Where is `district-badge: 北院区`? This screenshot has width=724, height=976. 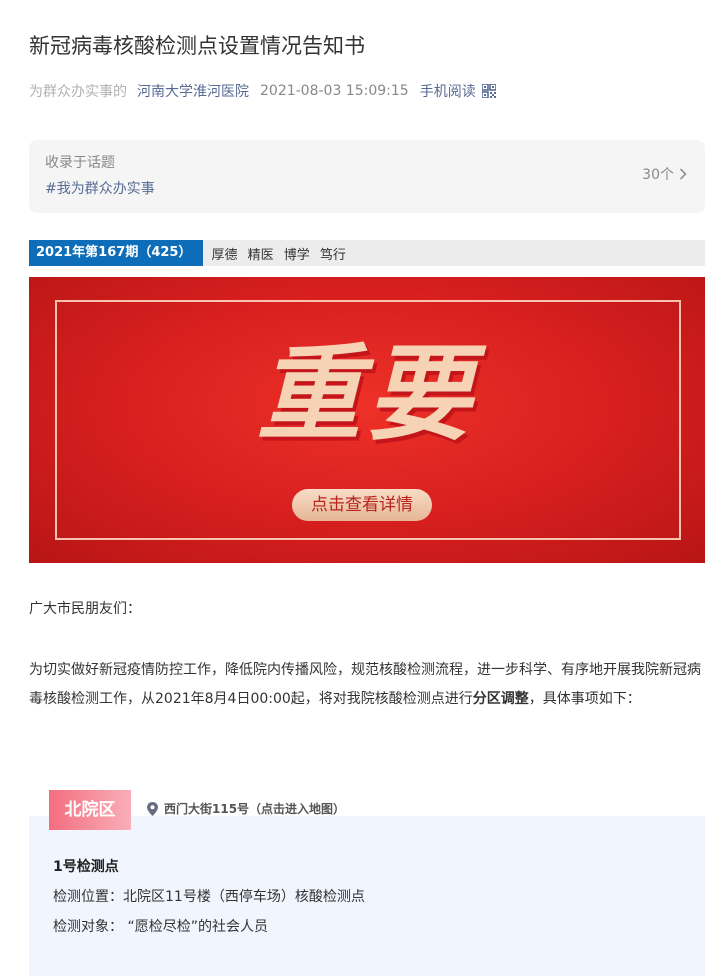
district-badge: 北院区 is located at coordinates (90, 810).